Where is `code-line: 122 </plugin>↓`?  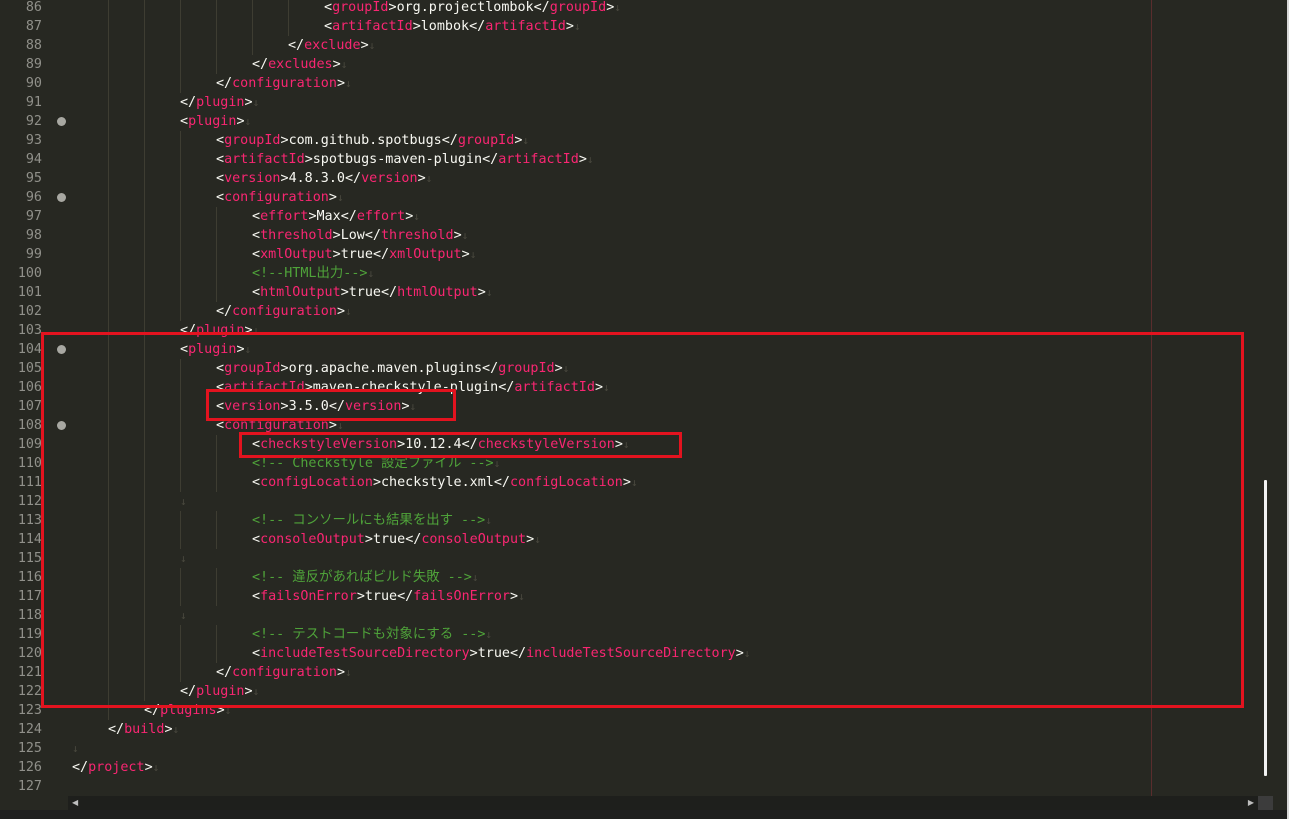
code-line: 122 </plugin>↓ is located at coordinates (630, 691).